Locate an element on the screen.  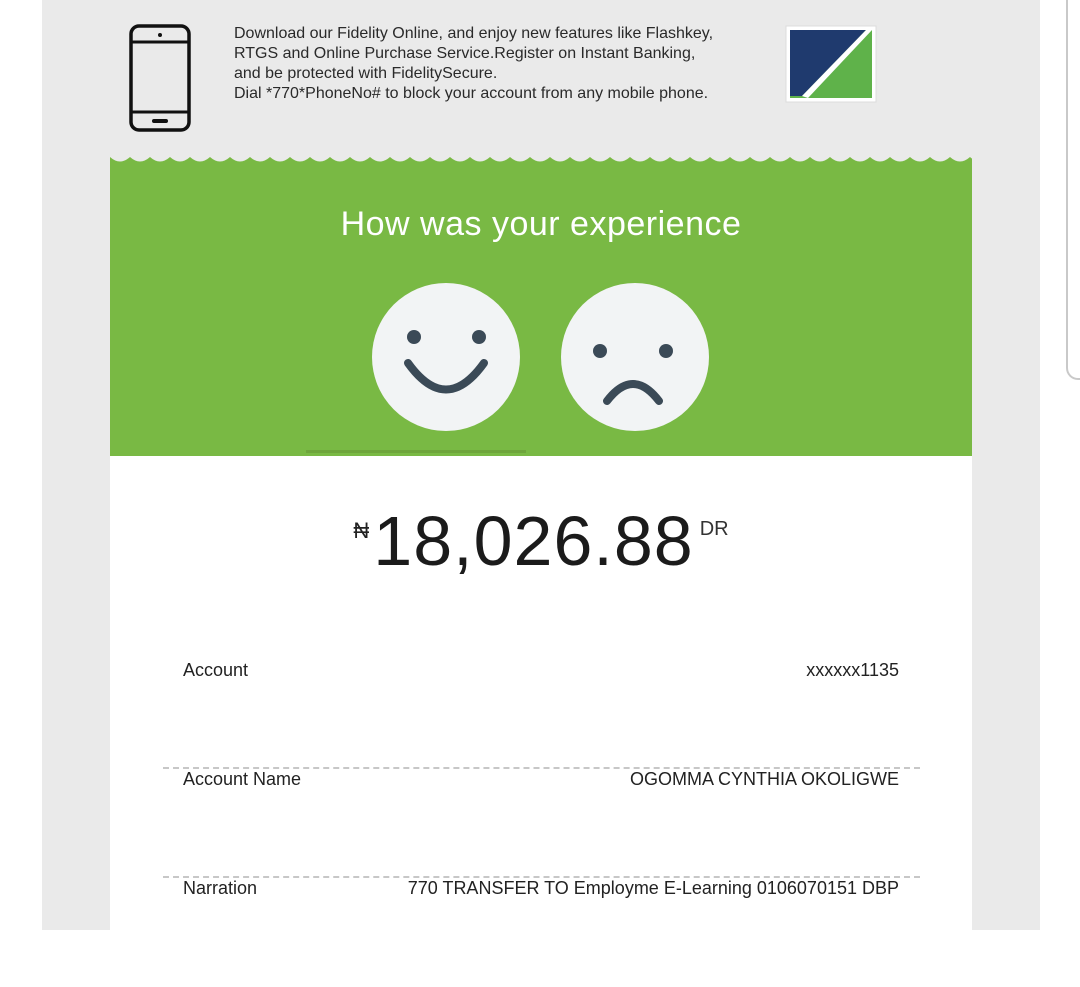
detail-value: xxxxxx1135 is located at coordinates (852, 670).